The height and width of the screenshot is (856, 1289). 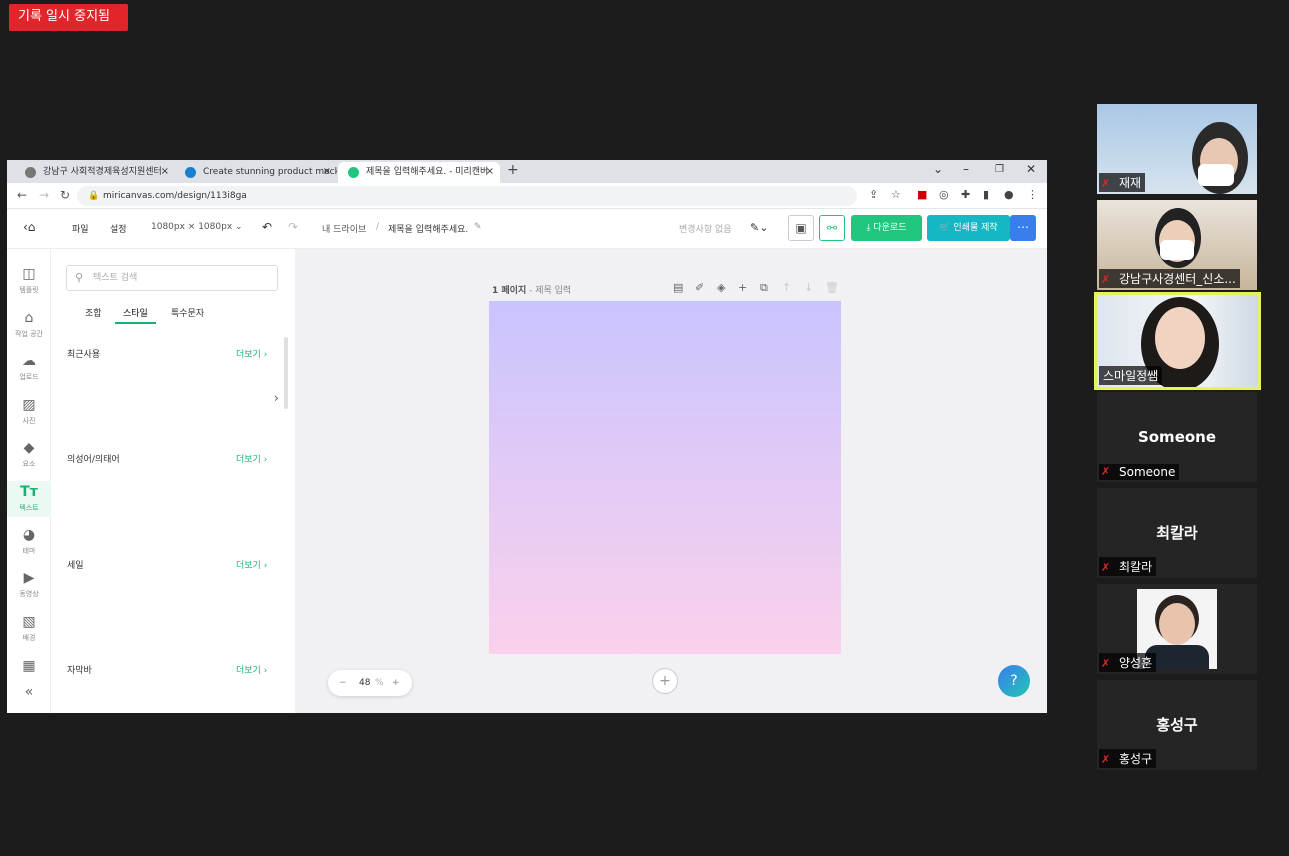 What do you see at coordinates (1177, 341) in the screenshot?
I see `participant-tile-active-speaker: 스마일정쌤` at bounding box center [1177, 341].